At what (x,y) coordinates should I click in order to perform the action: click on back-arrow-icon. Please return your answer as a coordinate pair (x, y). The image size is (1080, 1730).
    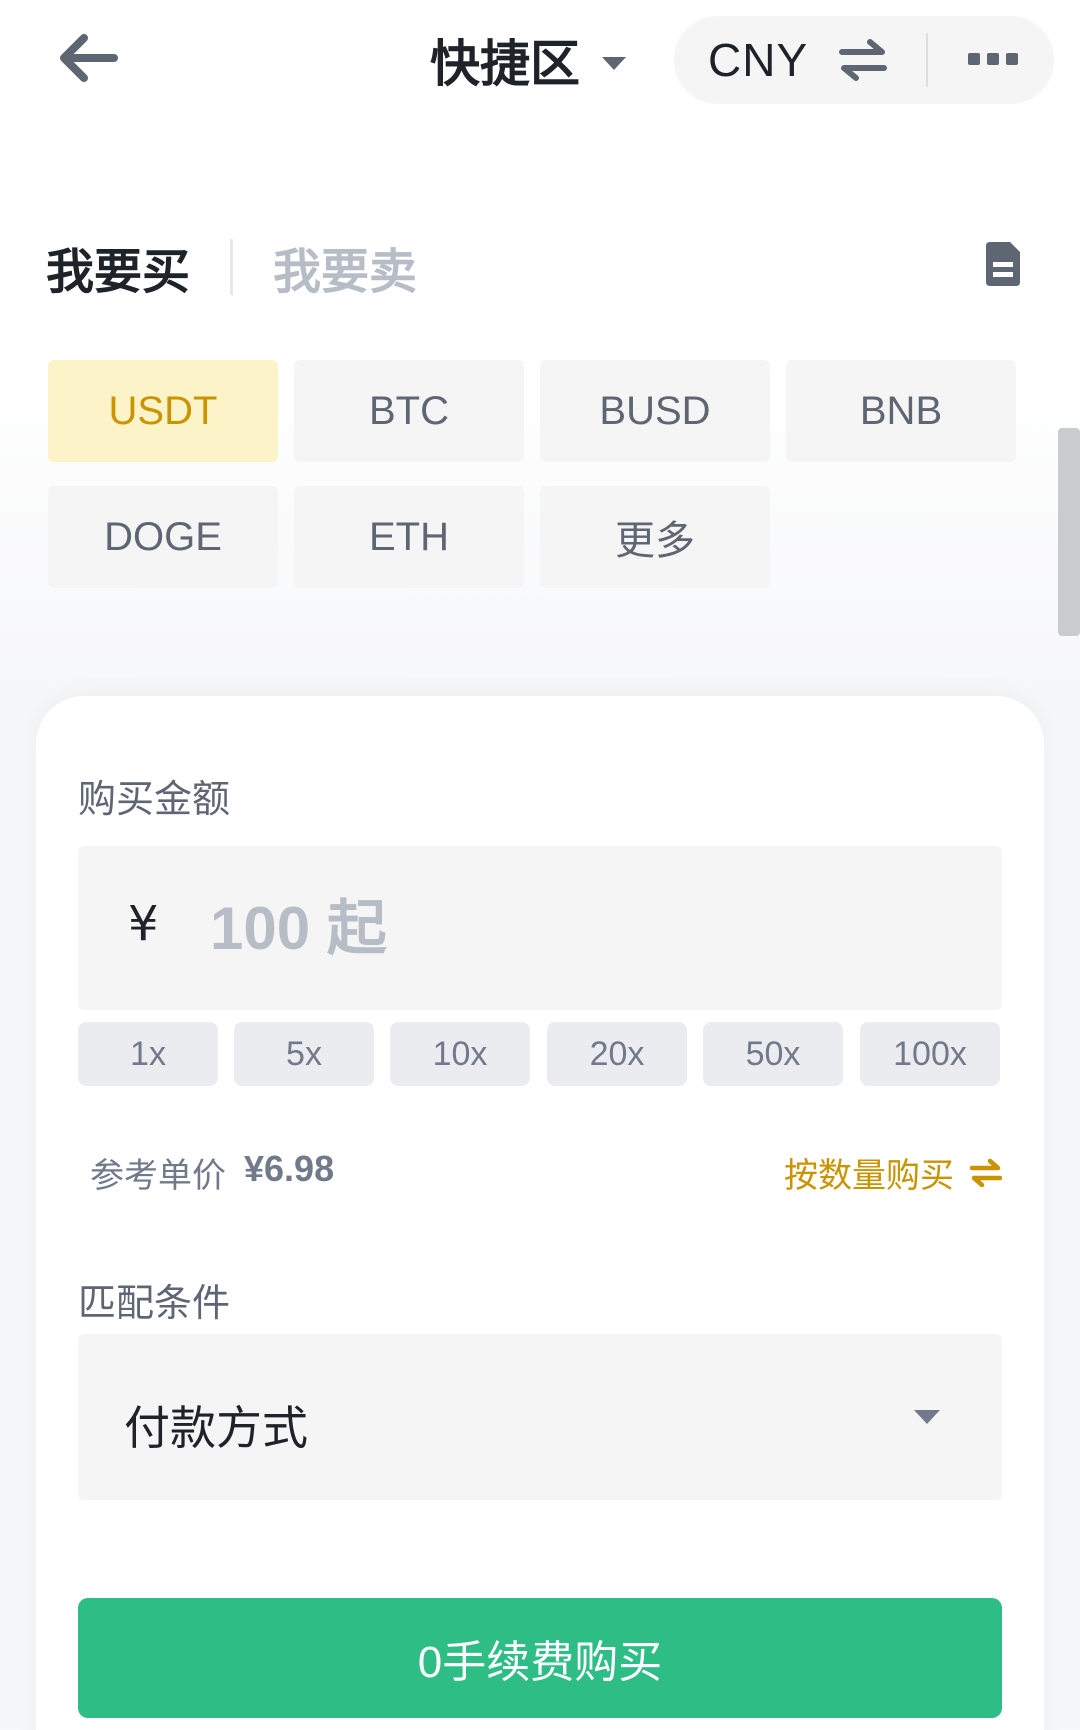
    Looking at the image, I should click on (87, 58).